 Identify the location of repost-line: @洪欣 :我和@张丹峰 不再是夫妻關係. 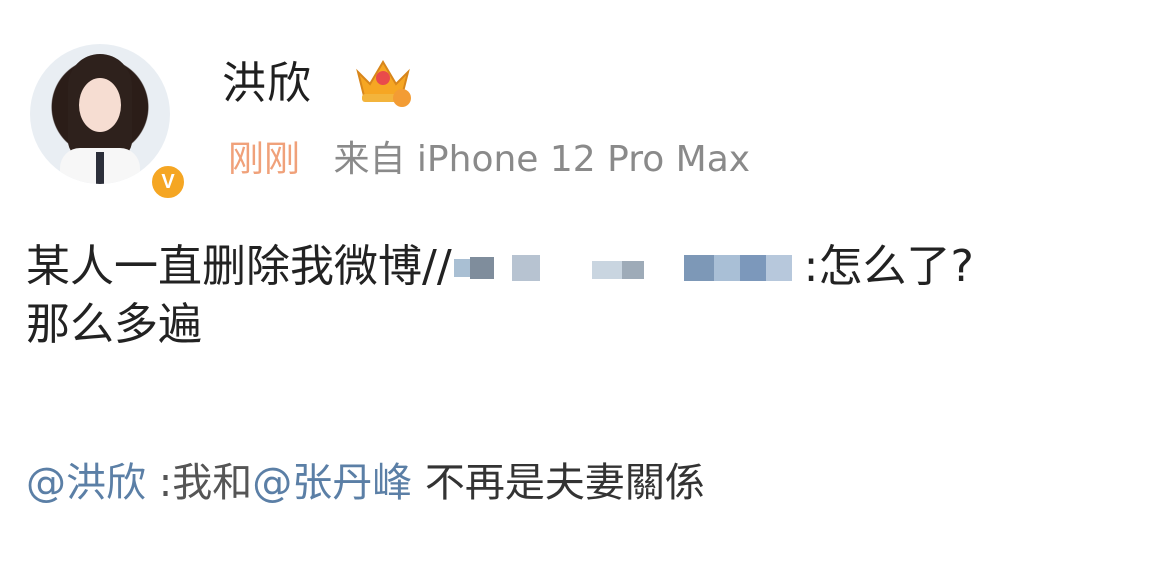
(365, 483).